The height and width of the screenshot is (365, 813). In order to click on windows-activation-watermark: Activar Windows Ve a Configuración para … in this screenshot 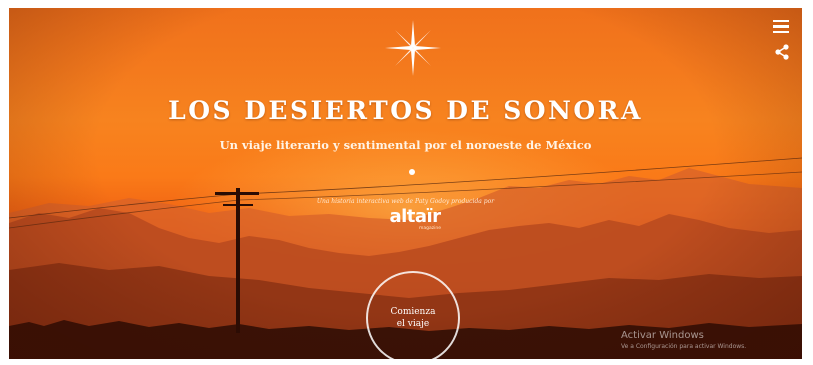, I will do `click(683, 340)`.